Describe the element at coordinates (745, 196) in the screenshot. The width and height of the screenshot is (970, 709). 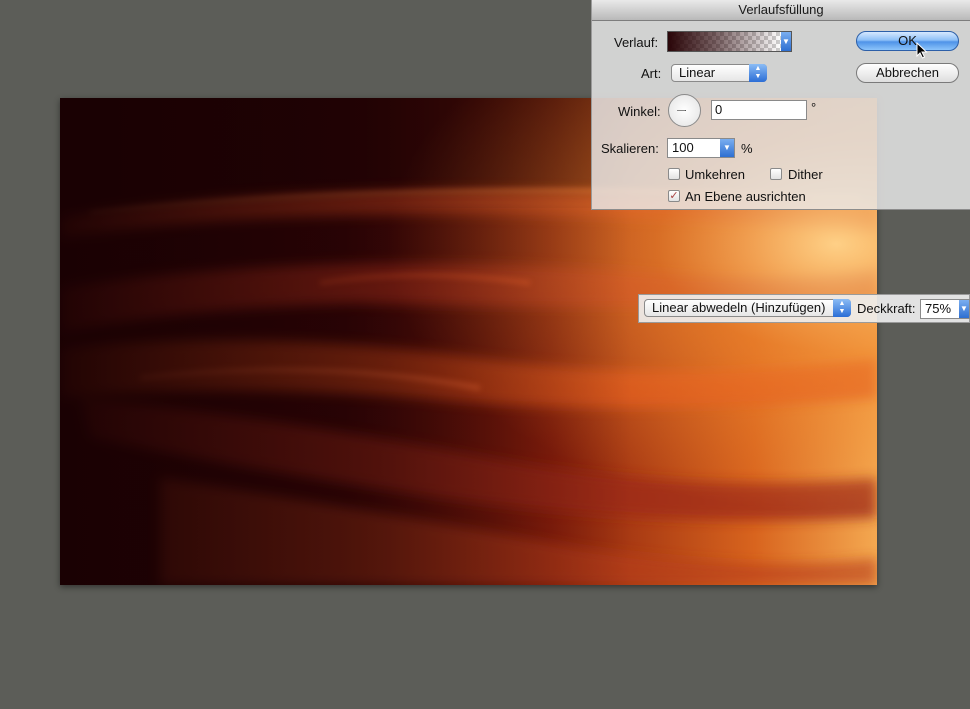
I see `align-label: An Ebene ausrichten` at that location.